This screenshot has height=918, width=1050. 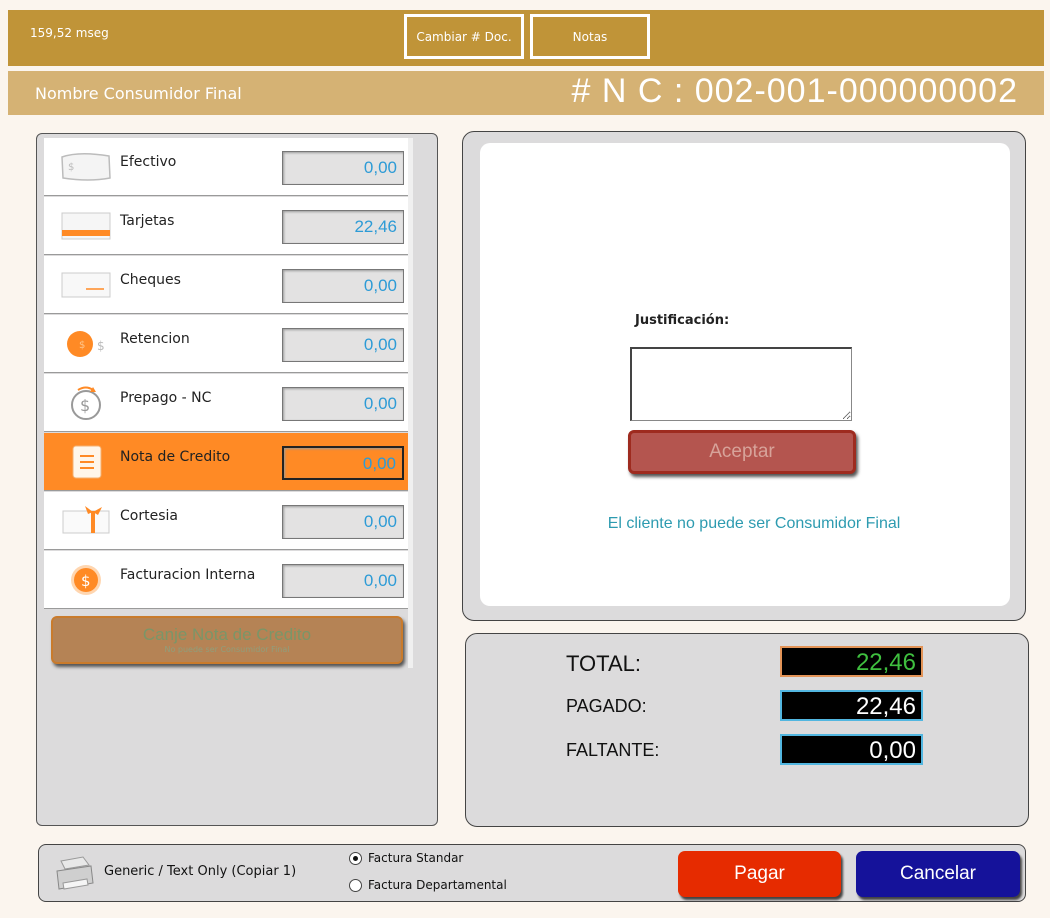 What do you see at coordinates (603, 663) in the screenshot?
I see `total-label: TOTAL:` at bounding box center [603, 663].